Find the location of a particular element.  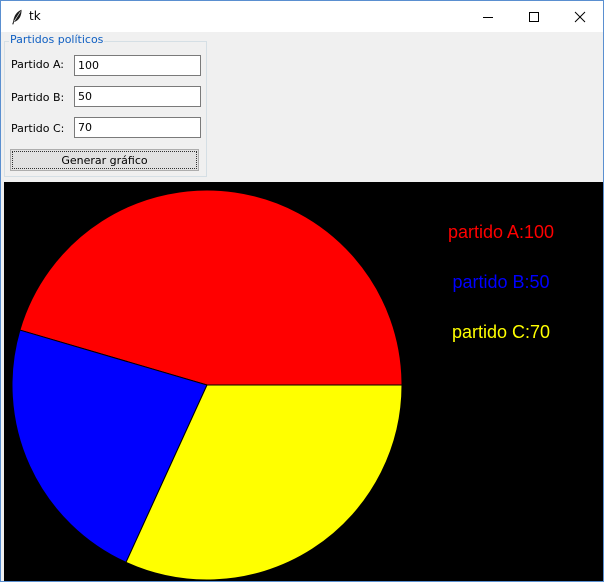

party-c-input: 70 is located at coordinates (137, 127).